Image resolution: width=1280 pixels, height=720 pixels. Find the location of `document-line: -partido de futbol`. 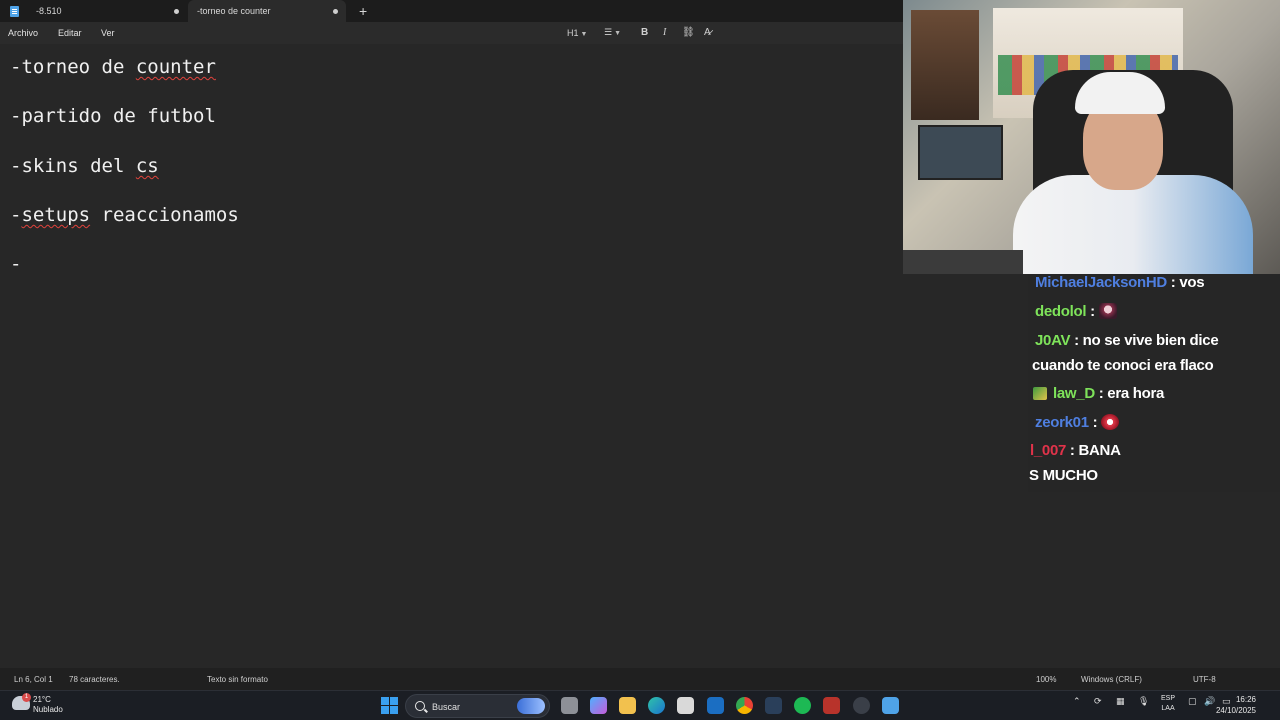

document-line: -partido de futbol is located at coordinates (113, 116).